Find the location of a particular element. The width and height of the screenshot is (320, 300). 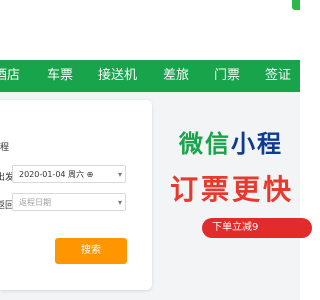

return-date-placeholder: 返程日期 is located at coordinates (35, 202).